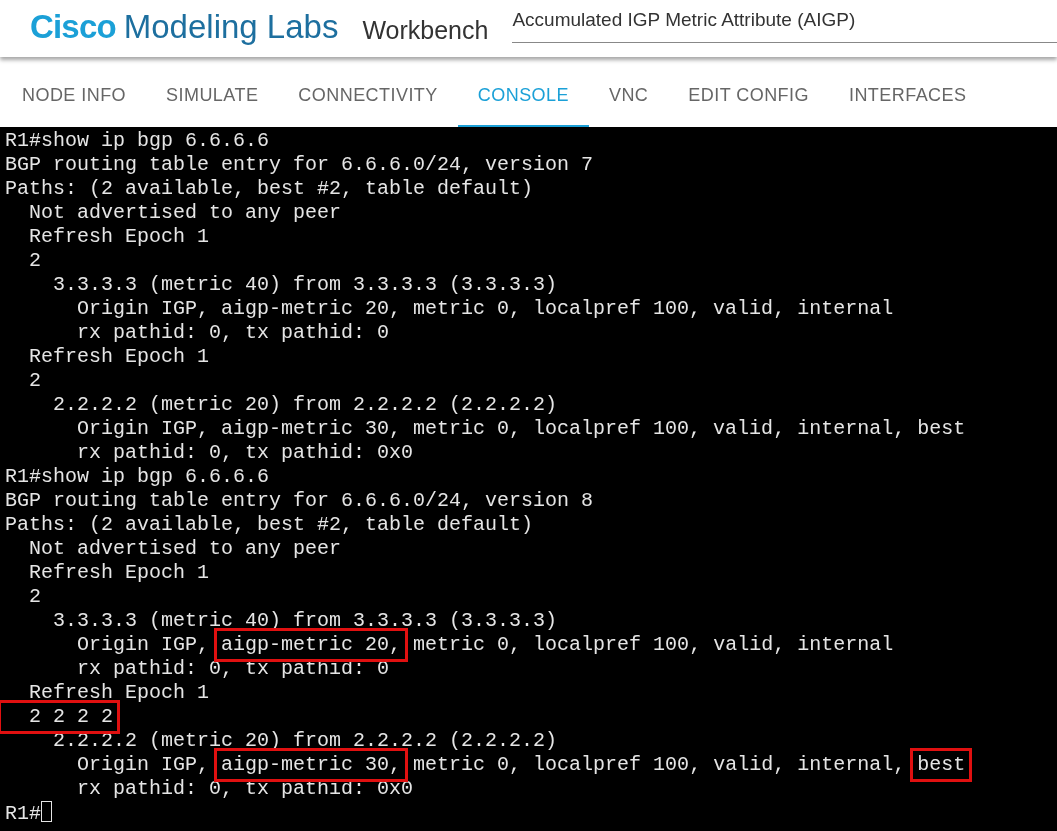 The width and height of the screenshot is (1057, 831). Describe the element at coordinates (23, 813) in the screenshot. I see `console-text: R1#` at that location.